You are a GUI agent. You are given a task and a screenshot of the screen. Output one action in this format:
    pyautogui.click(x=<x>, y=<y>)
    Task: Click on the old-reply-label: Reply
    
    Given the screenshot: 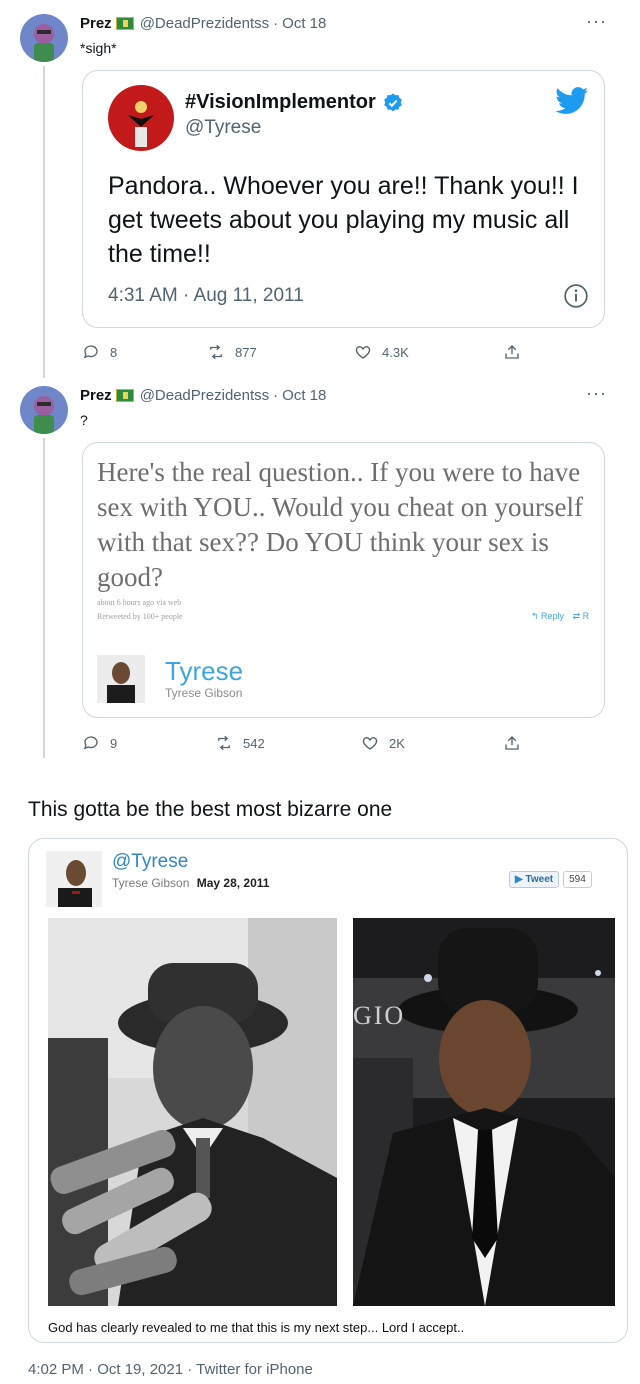 What is the action you would take?
    pyautogui.click(x=553, y=616)
    